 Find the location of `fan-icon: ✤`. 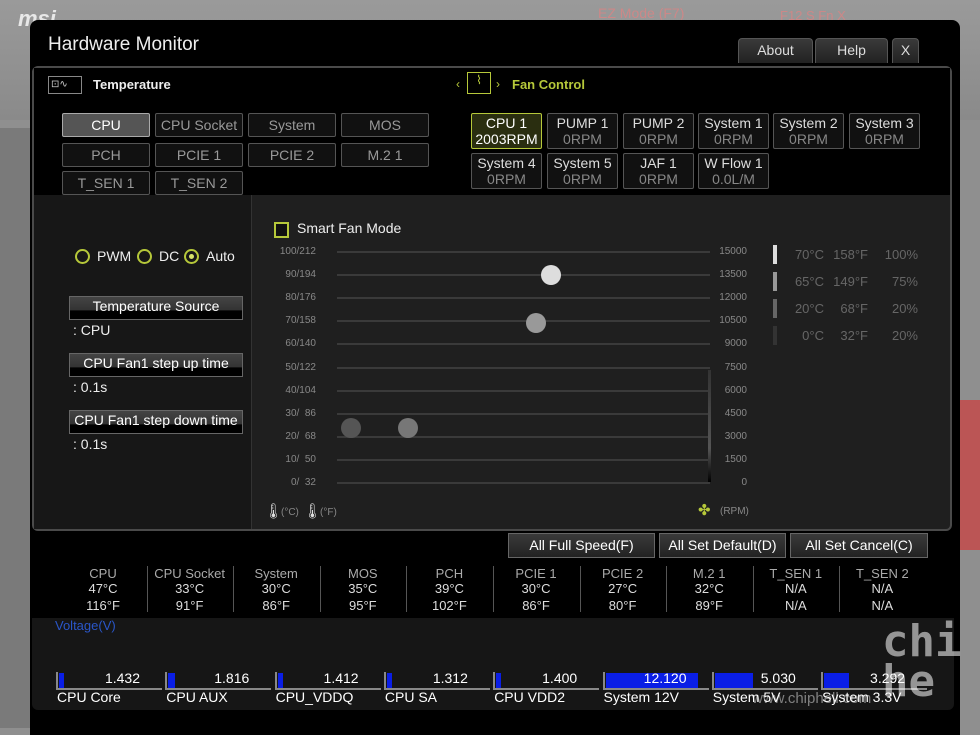

fan-icon: ✤ is located at coordinates (704, 510).